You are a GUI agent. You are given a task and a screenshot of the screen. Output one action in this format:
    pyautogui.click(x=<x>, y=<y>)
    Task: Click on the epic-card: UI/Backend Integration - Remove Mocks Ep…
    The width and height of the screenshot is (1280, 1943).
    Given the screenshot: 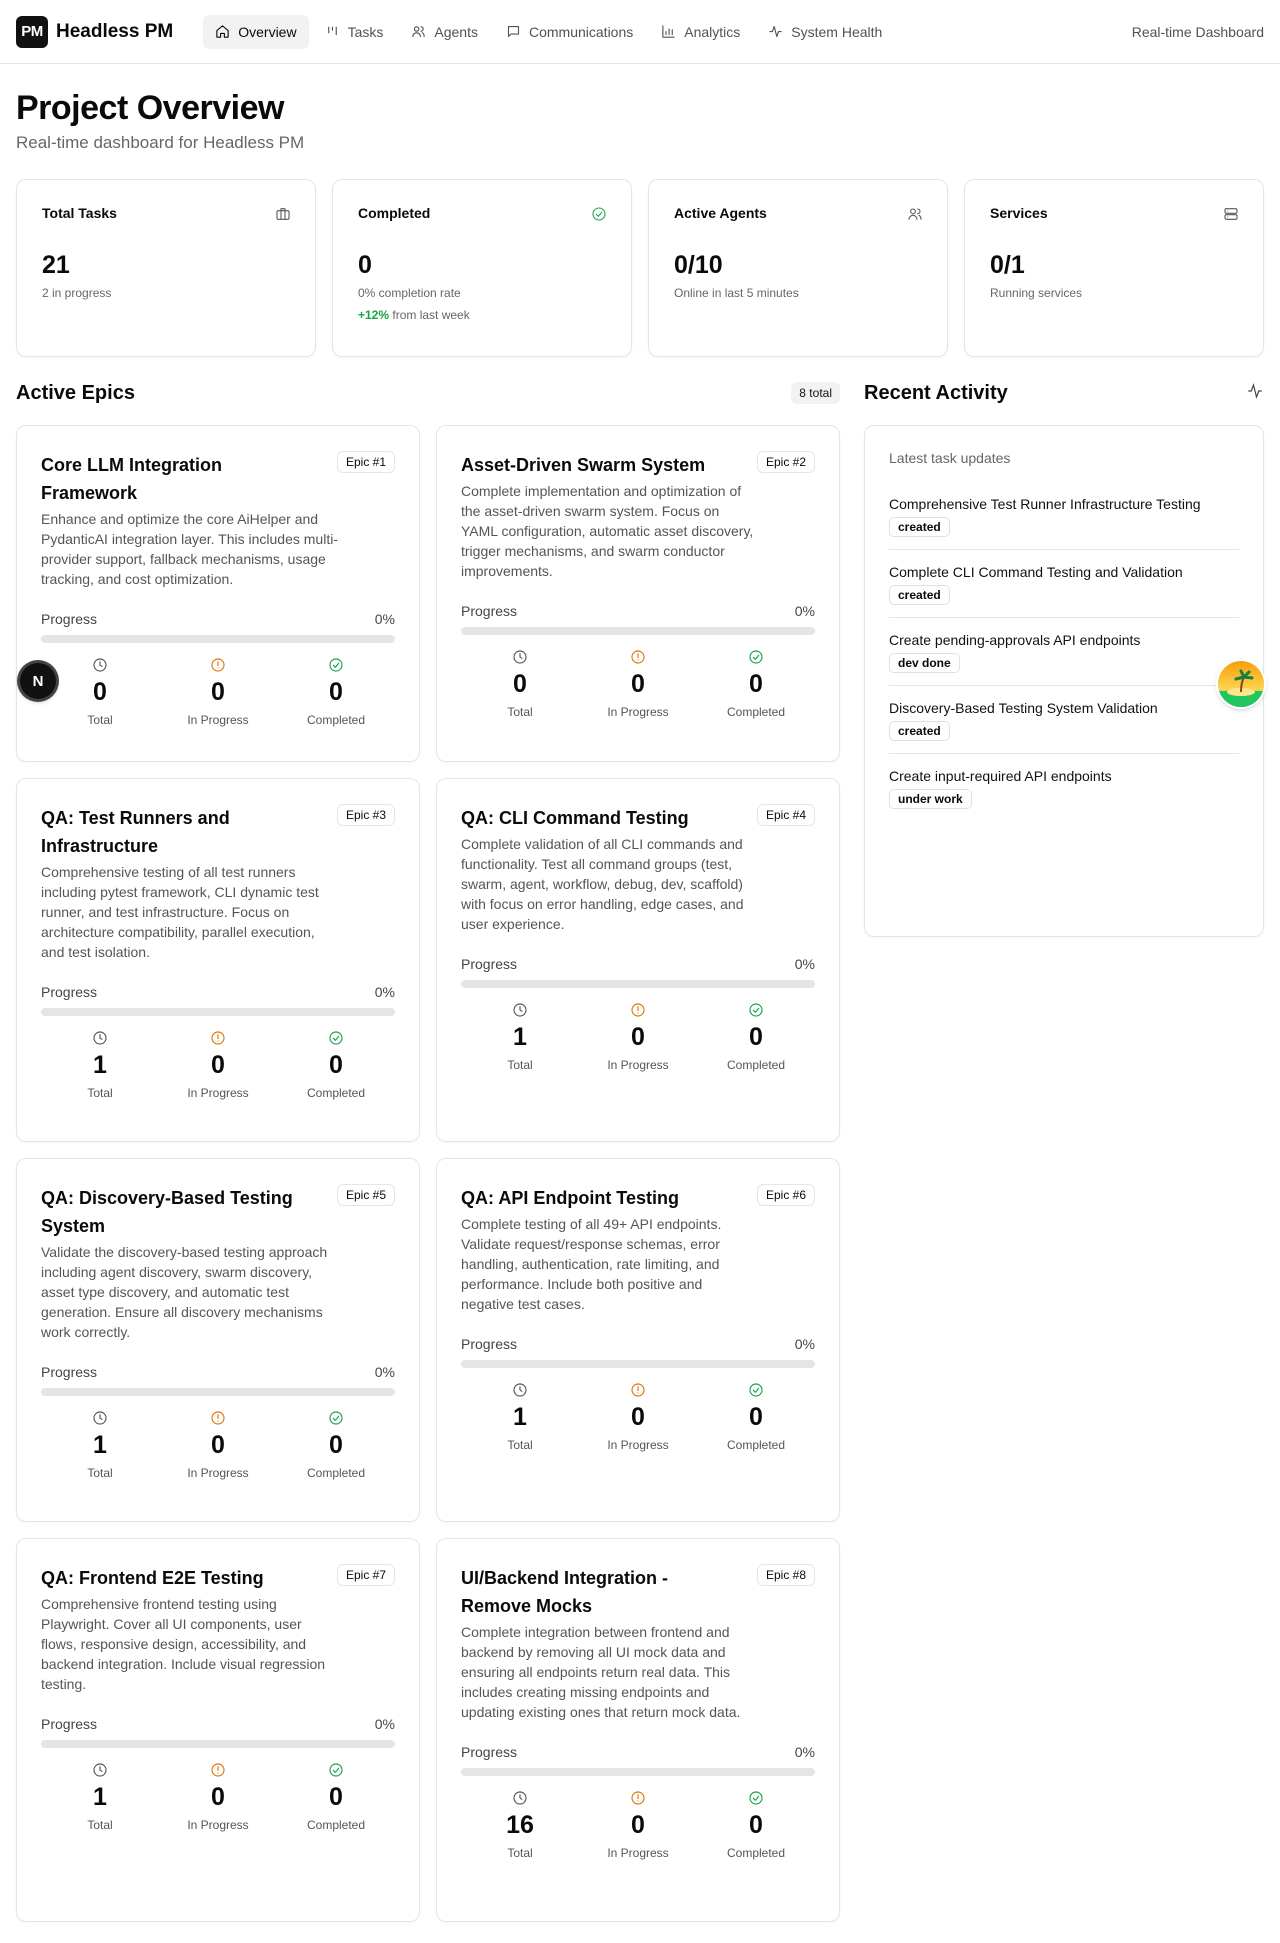 What is the action you would take?
    pyautogui.click(x=638, y=1730)
    